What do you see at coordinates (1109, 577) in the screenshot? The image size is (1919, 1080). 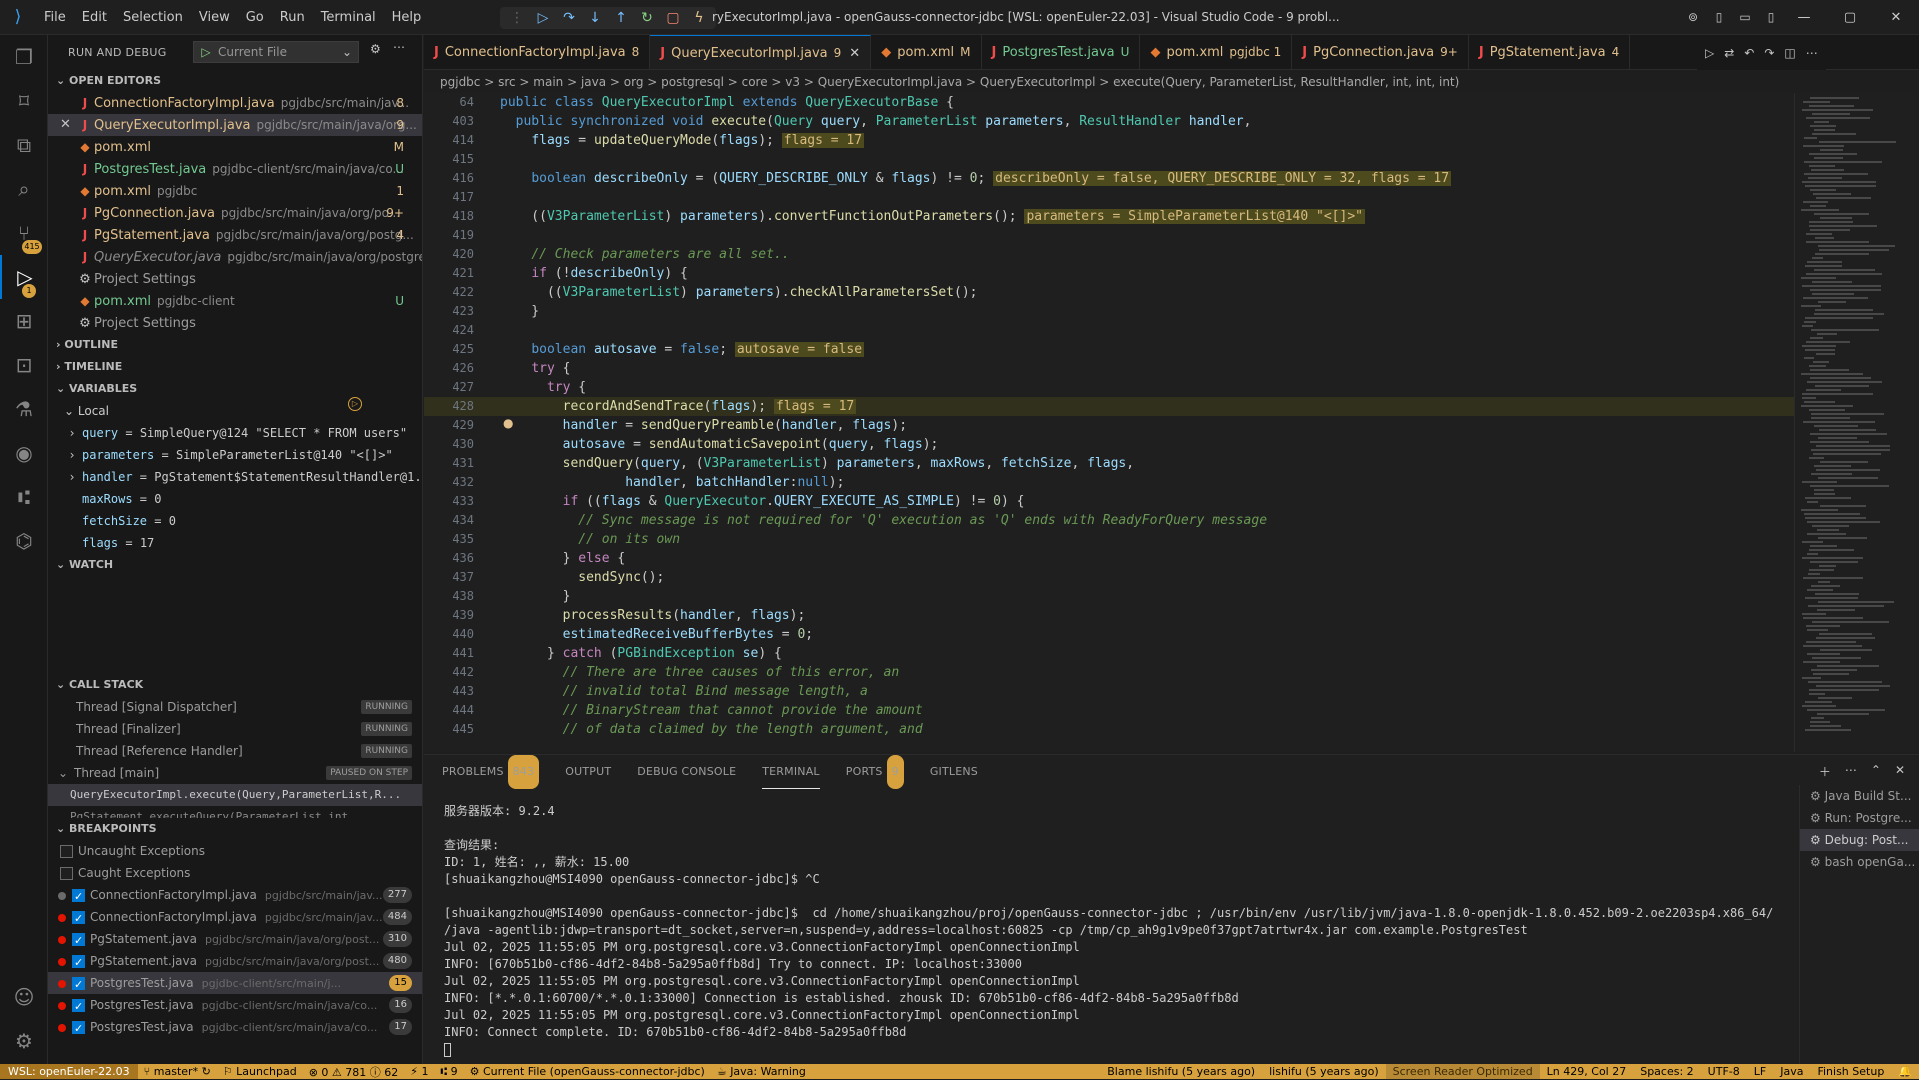 I see `code-line: 437 sendSync();` at bounding box center [1109, 577].